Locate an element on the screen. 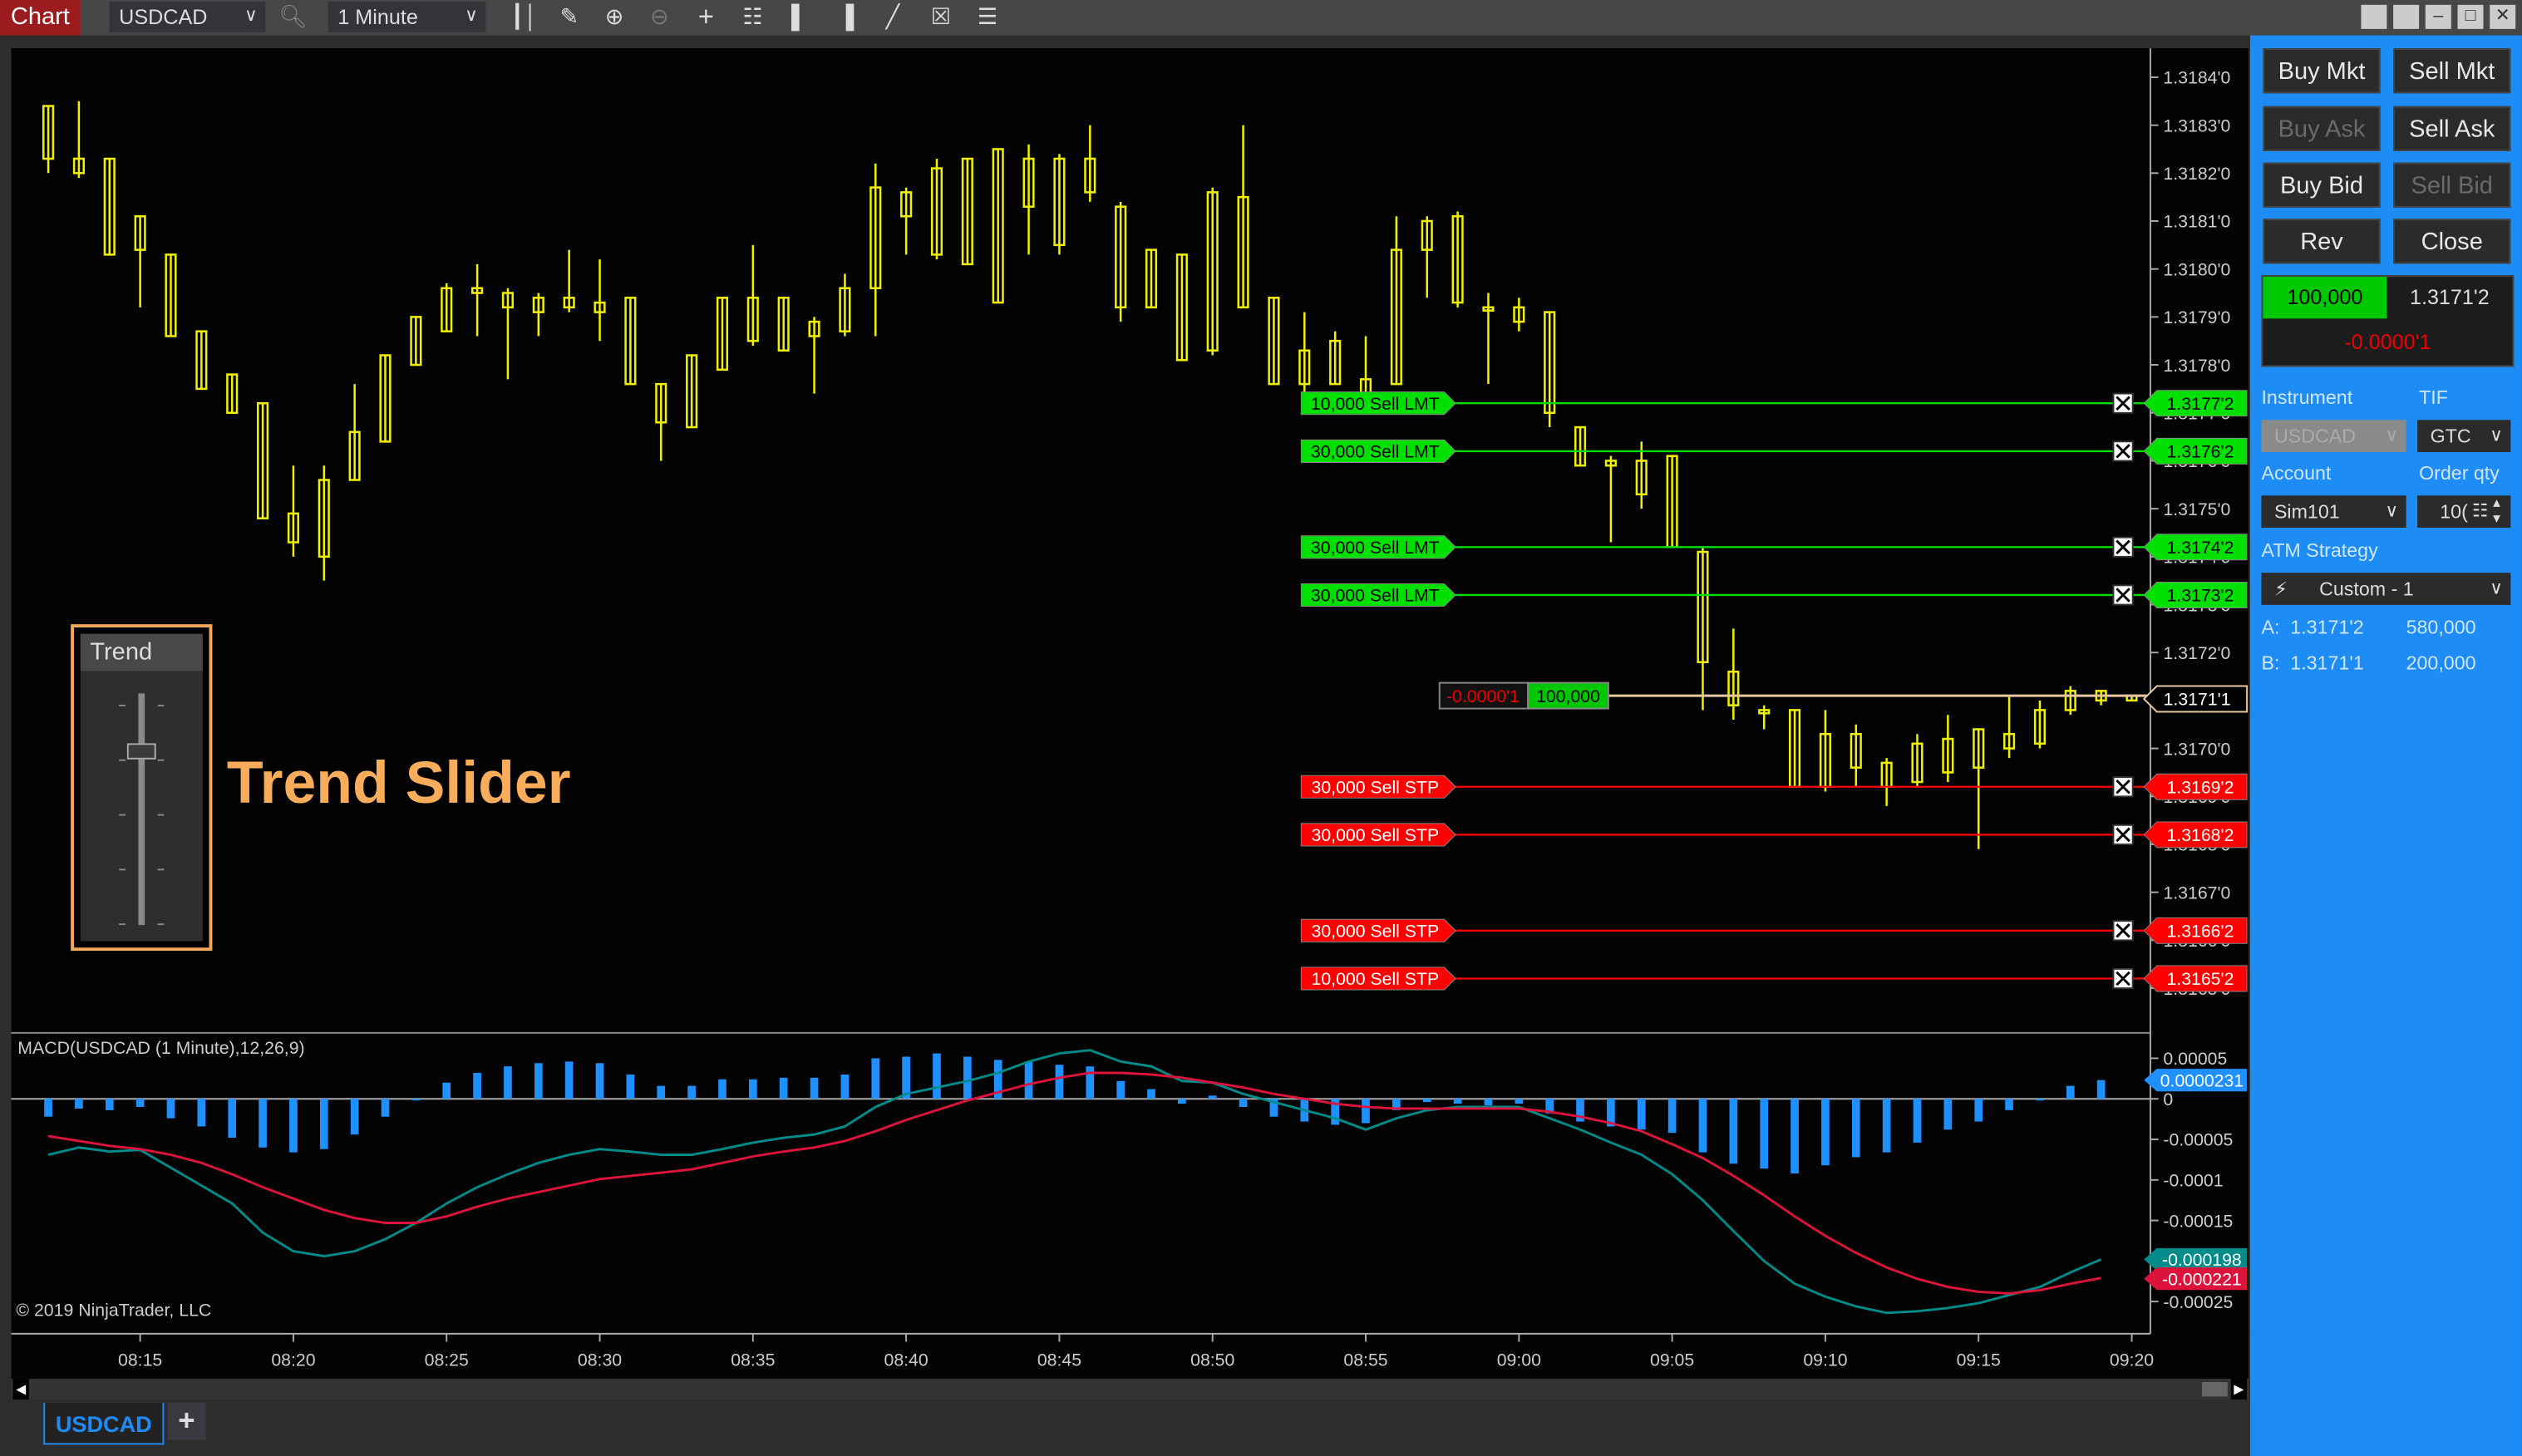 The width and height of the screenshot is (2522, 1456). order-label: 10,000 Sell LMT is located at coordinates (1375, 404).